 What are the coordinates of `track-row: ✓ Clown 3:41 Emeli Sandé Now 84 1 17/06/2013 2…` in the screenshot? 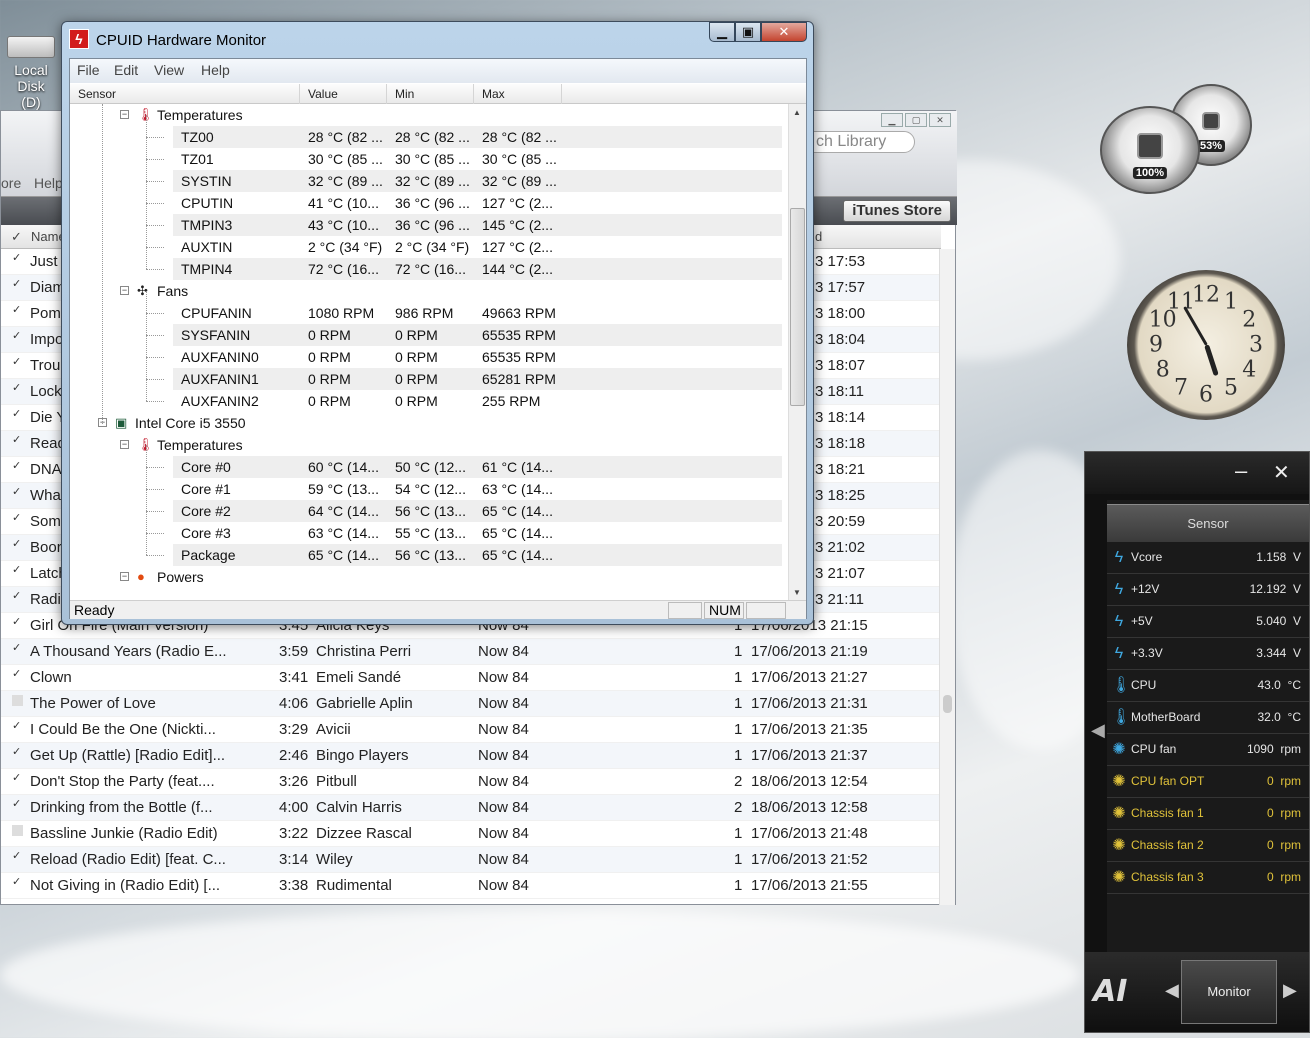 It's located at (471, 678).